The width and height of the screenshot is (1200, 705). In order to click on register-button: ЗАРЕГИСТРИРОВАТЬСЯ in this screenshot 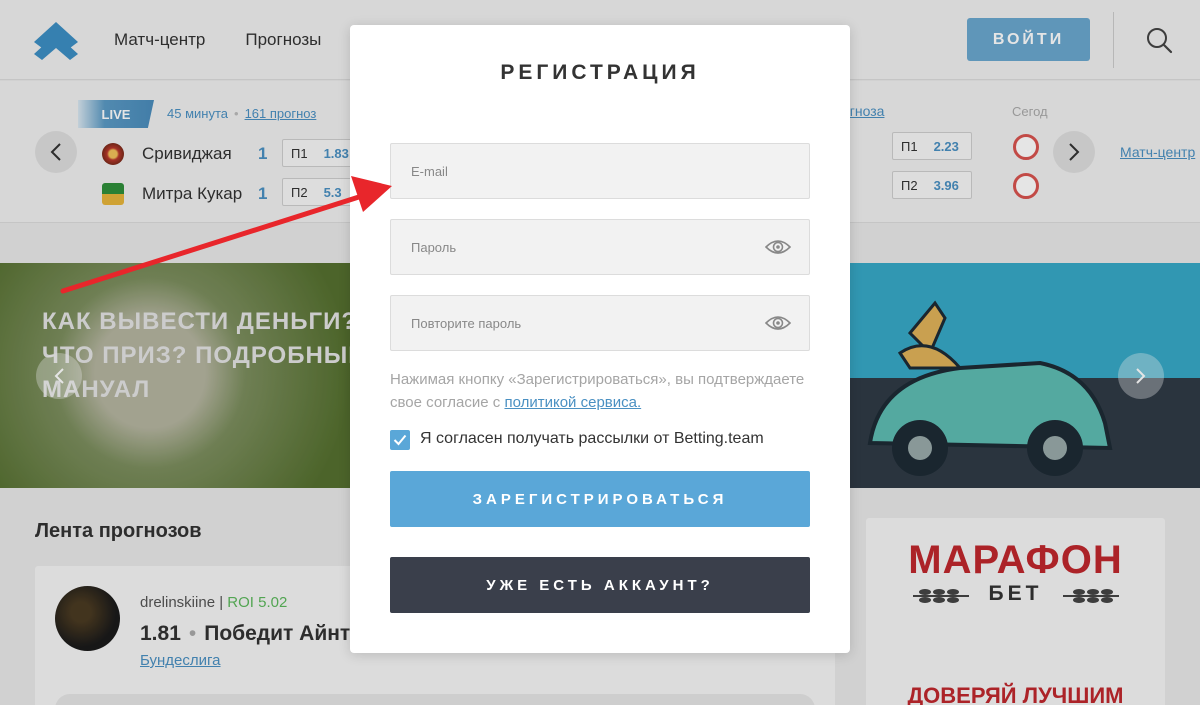, I will do `click(600, 499)`.